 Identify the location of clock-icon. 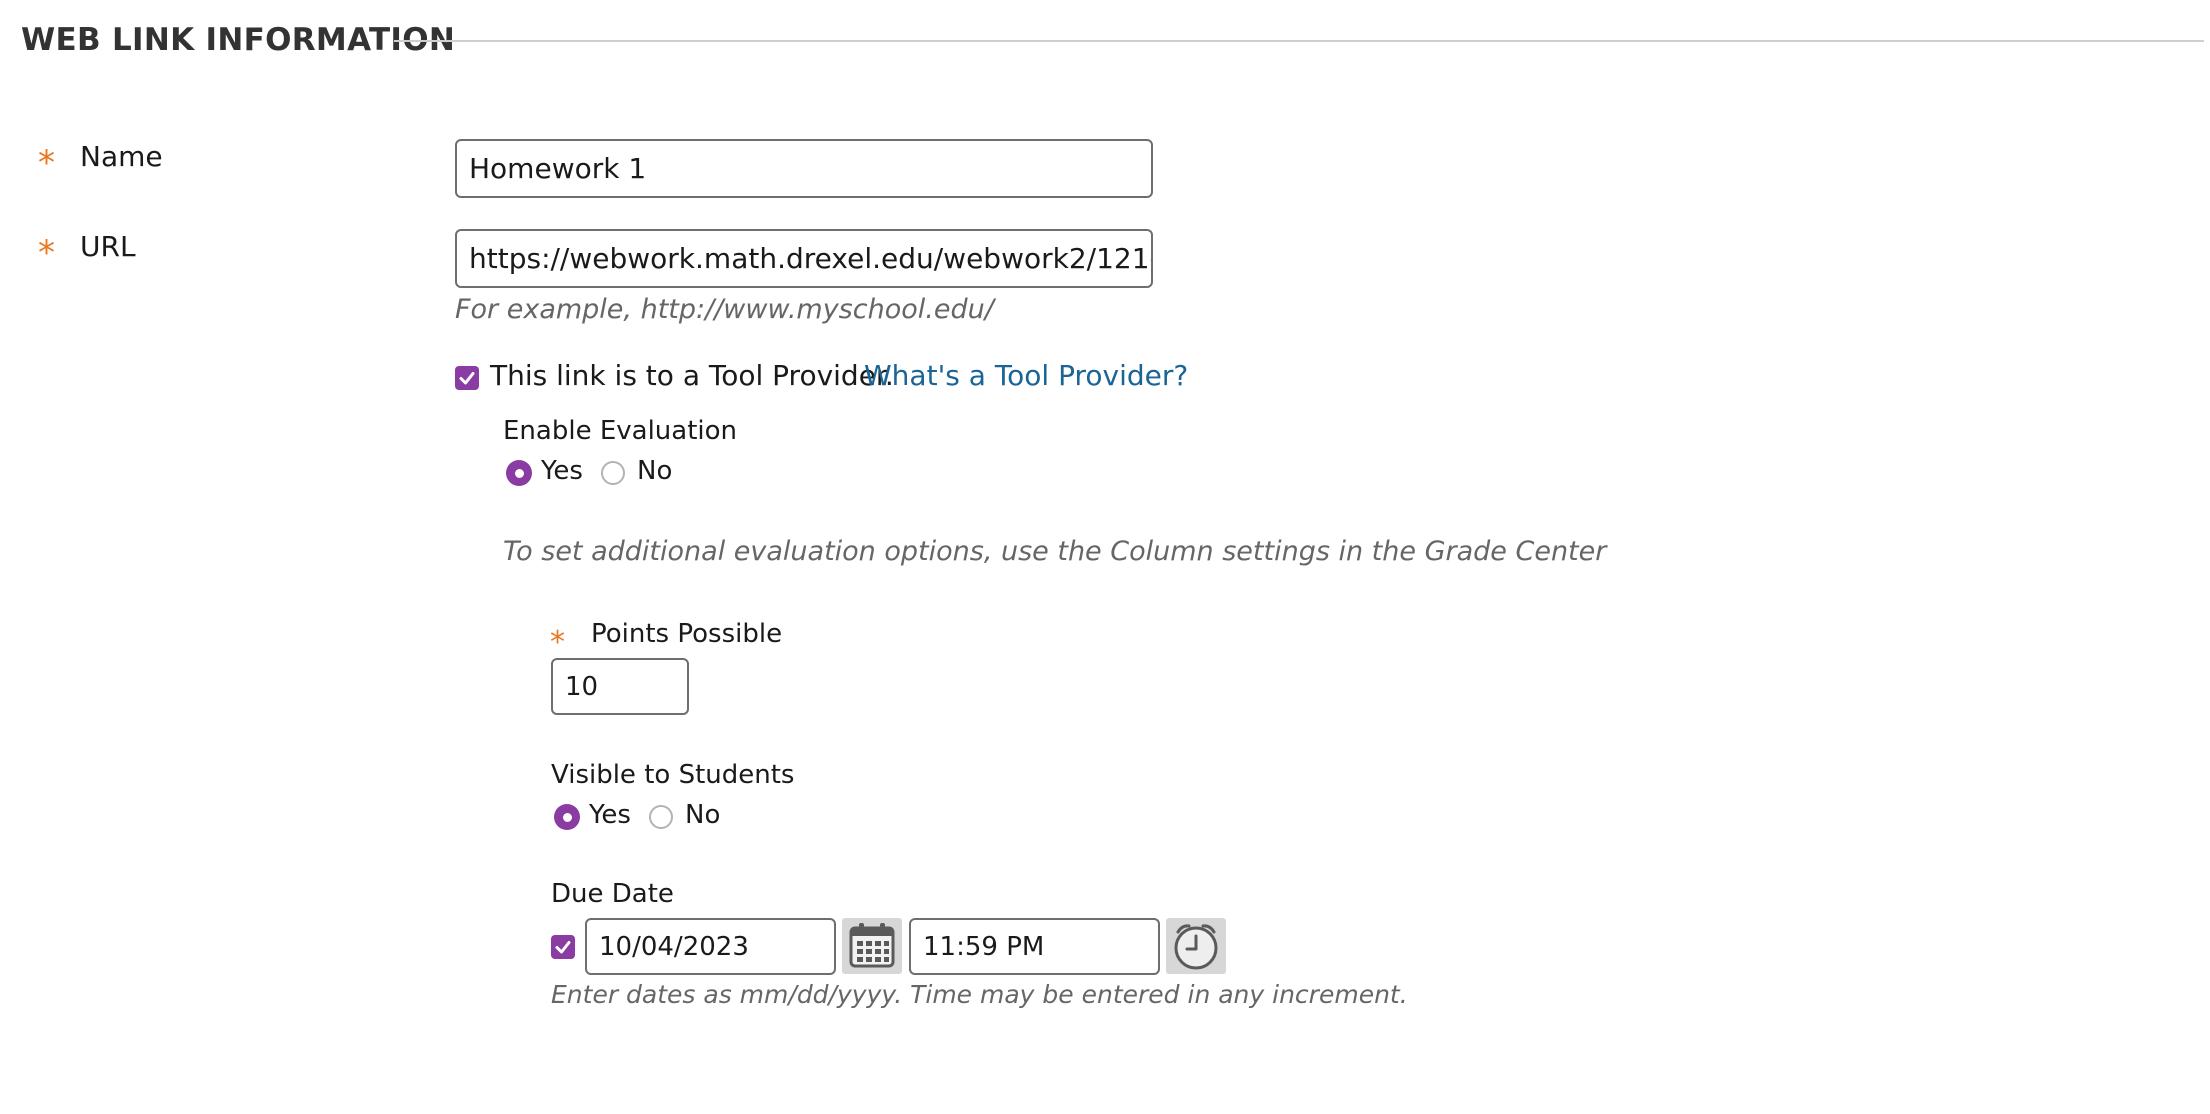
(1196, 947).